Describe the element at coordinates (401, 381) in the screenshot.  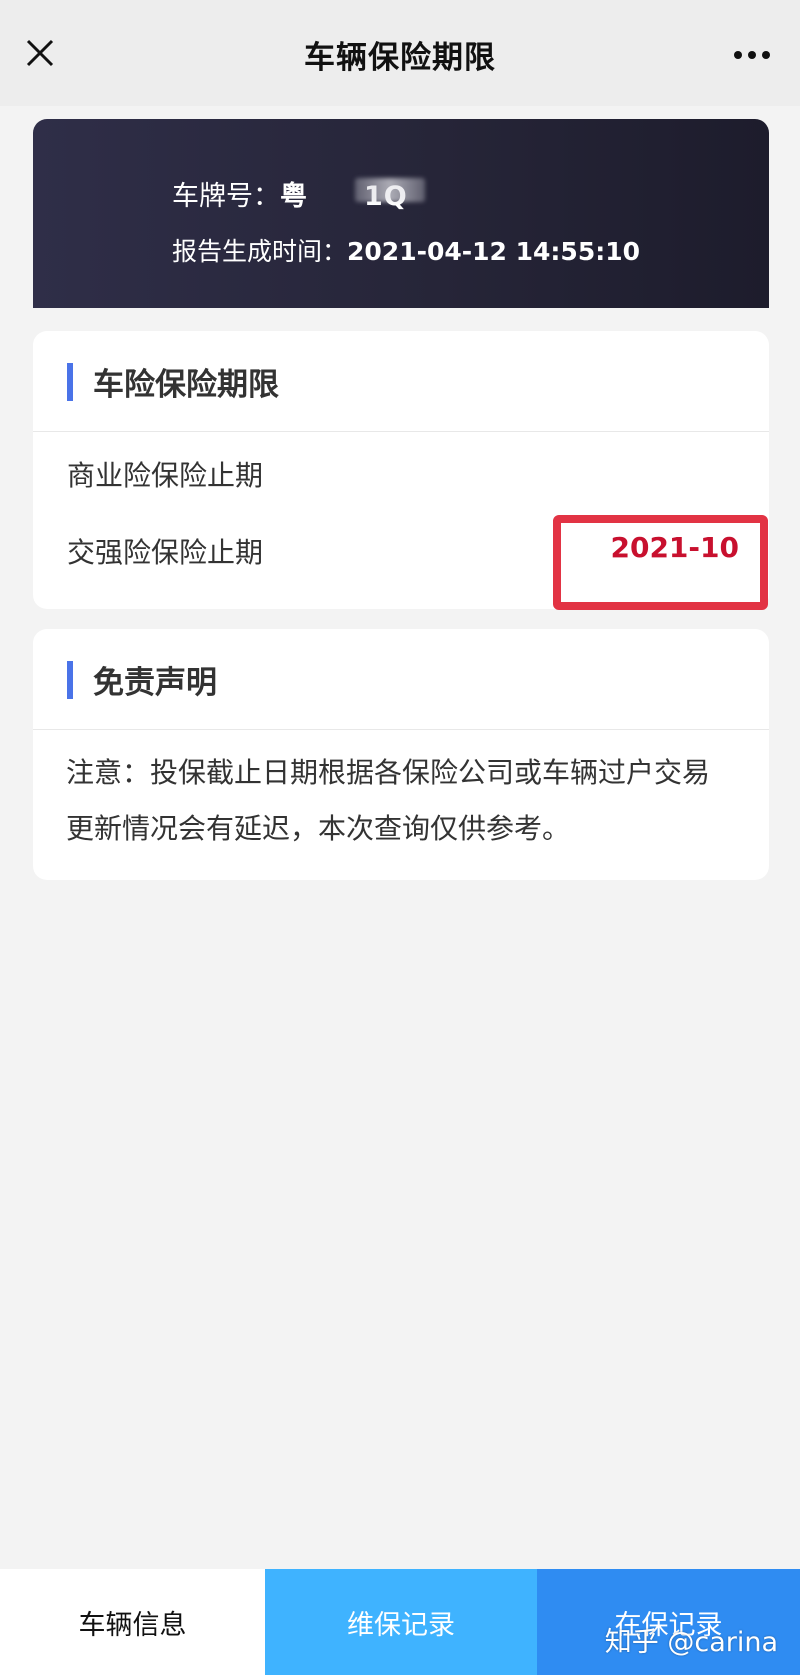
I see `insurance-card-header: 车险保险期限` at that location.